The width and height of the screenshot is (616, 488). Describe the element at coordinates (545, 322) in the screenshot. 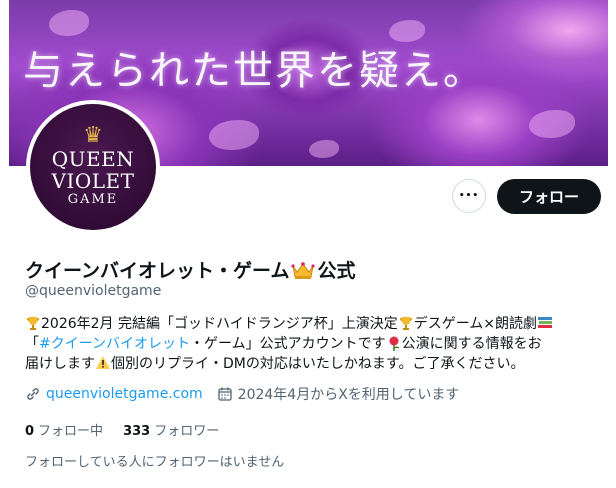

I see `books-icon` at that location.